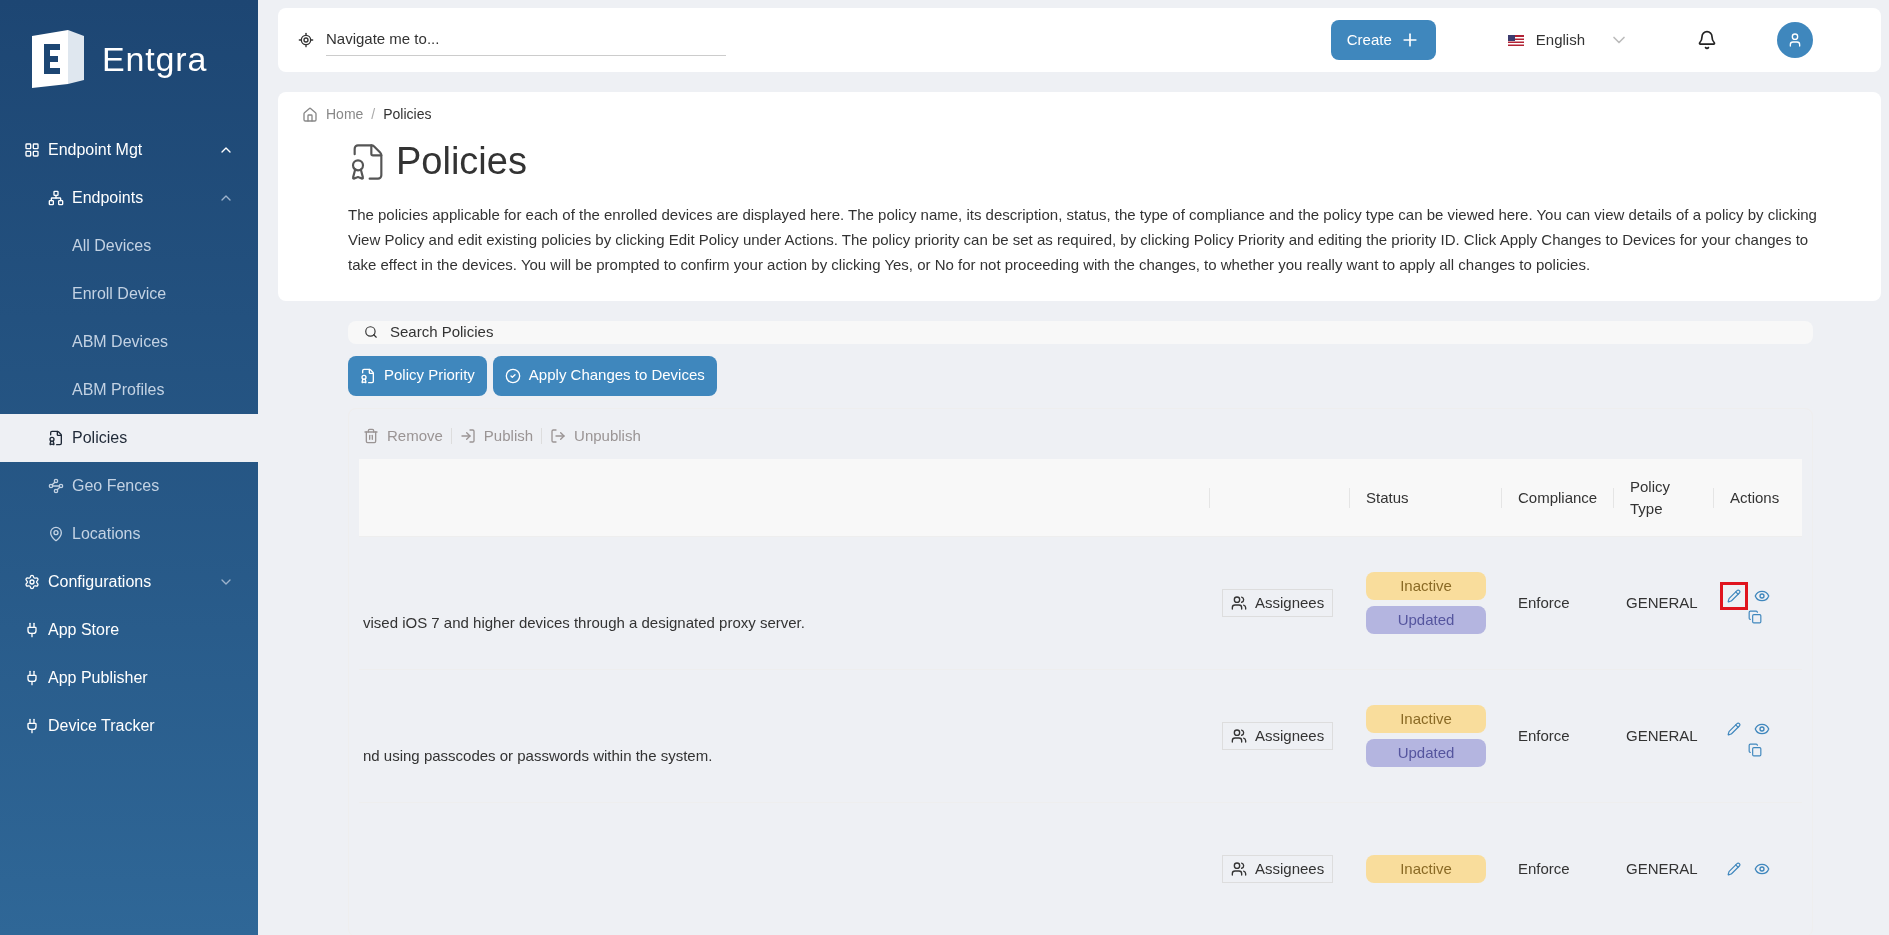  What do you see at coordinates (407, 114) in the screenshot?
I see `breadcrumb-current: Policies` at bounding box center [407, 114].